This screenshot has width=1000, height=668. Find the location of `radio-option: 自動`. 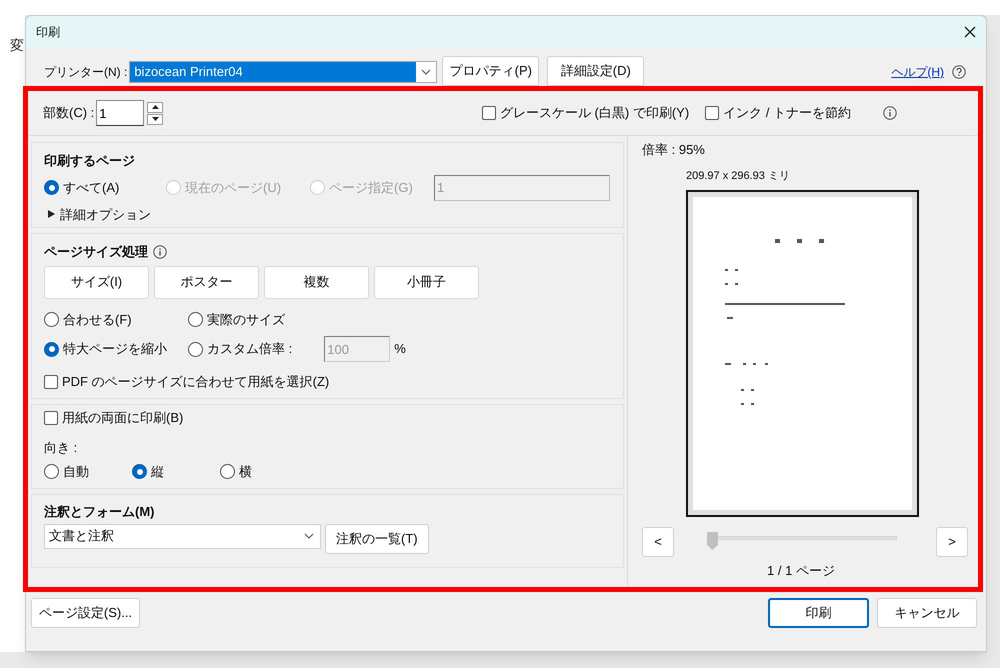

radio-option: 自動 is located at coordinates (88, 472).